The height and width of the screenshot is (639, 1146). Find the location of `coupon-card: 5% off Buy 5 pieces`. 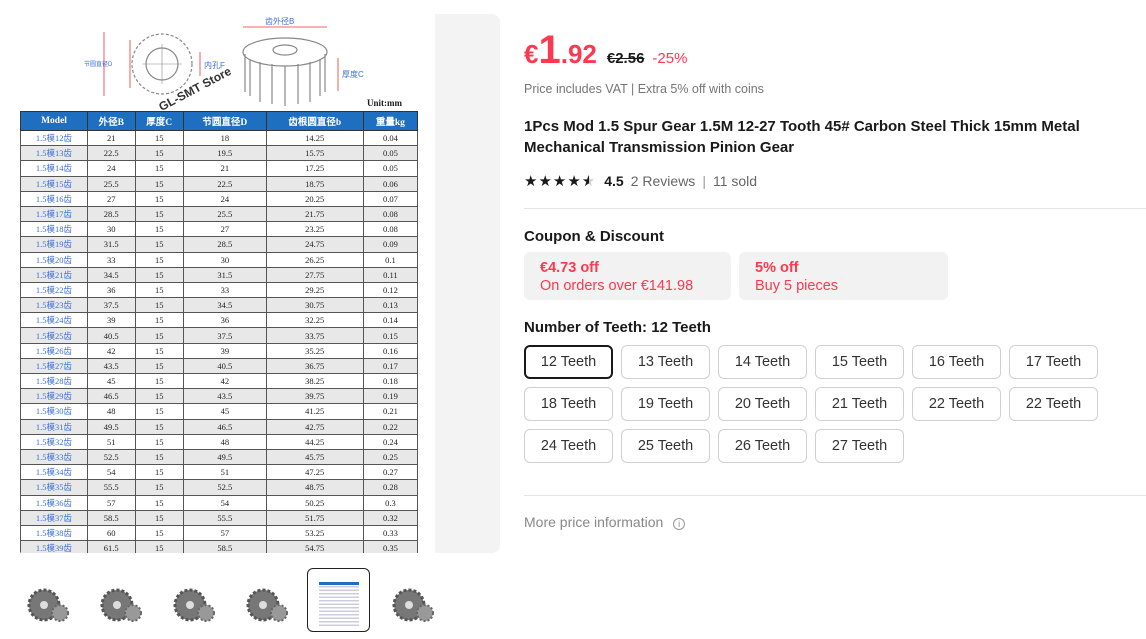

coupon-card: 5% off Buy 5 pieces is located at coordinates (843, 276).